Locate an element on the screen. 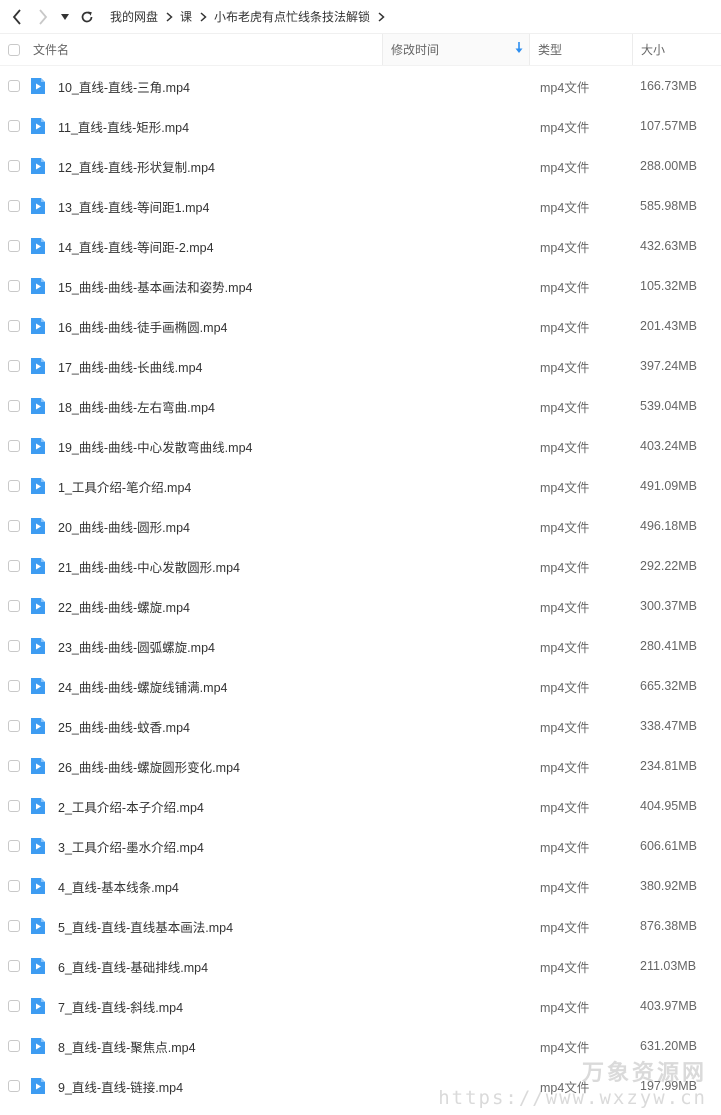 Image resolution: width=721 pixels, height=1115 pixels. file-size: 631.20MB is located at coordinates (668, 1046).